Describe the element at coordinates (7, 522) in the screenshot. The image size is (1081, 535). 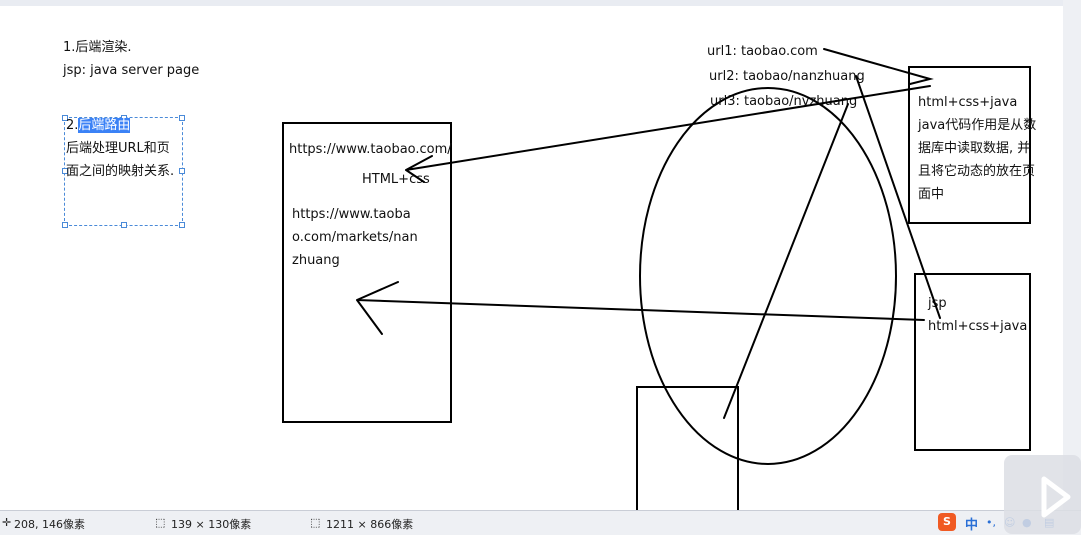
I see `crosshair-icon: ✛` at that location.